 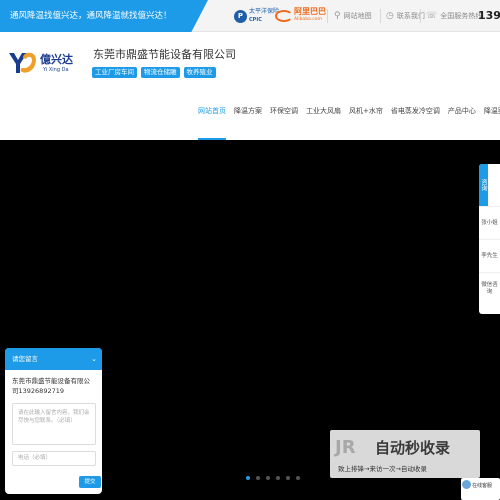 I want to click on nav-cases: 降温案例, so click(x=490, y=119).